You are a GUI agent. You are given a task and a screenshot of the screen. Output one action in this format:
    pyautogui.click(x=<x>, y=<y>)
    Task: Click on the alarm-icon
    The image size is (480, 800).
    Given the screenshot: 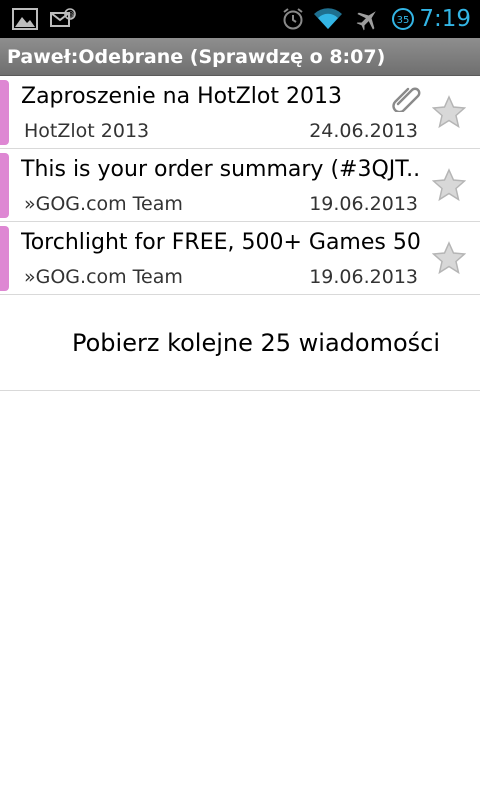 What is the action you would take?
    pyautogui.click(x=293, y=19)
    